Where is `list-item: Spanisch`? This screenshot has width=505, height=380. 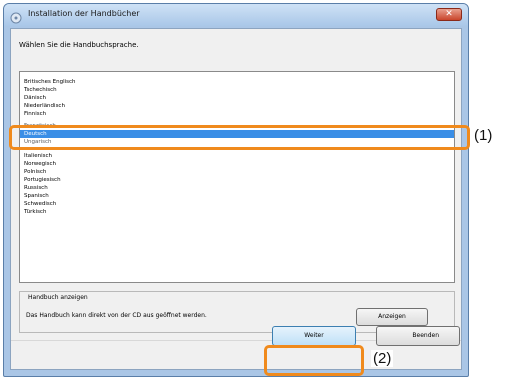 list-item: Spanisch is located at coordinates (36, 196).